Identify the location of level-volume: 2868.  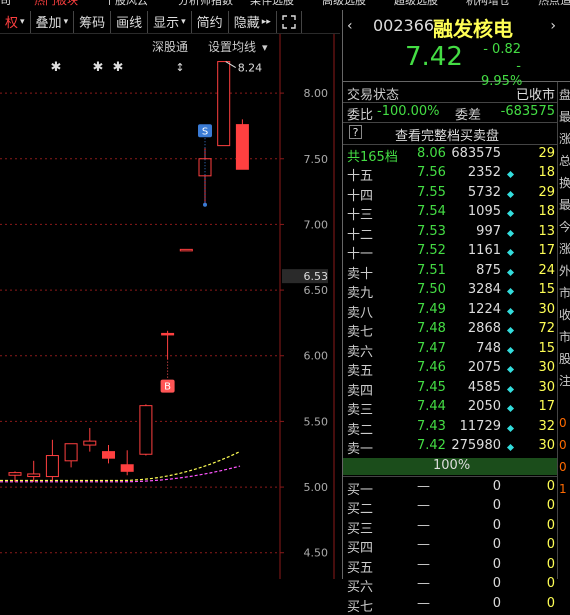
(484, 328).